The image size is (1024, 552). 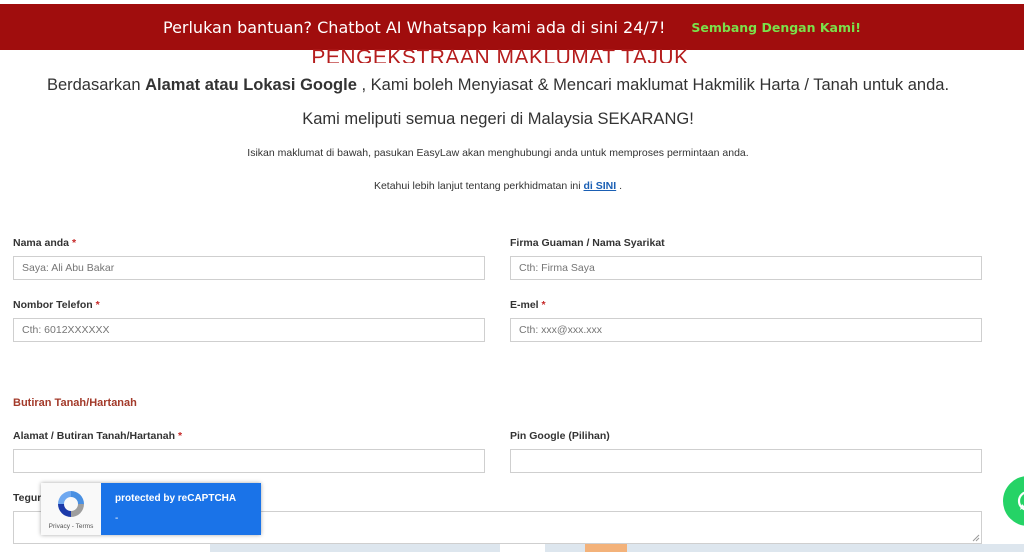 What do you see at coordinates (53, 305) in the screenshot?
I see `phone-label-text: Nombor Telefon` at bounding box center [53, 305].